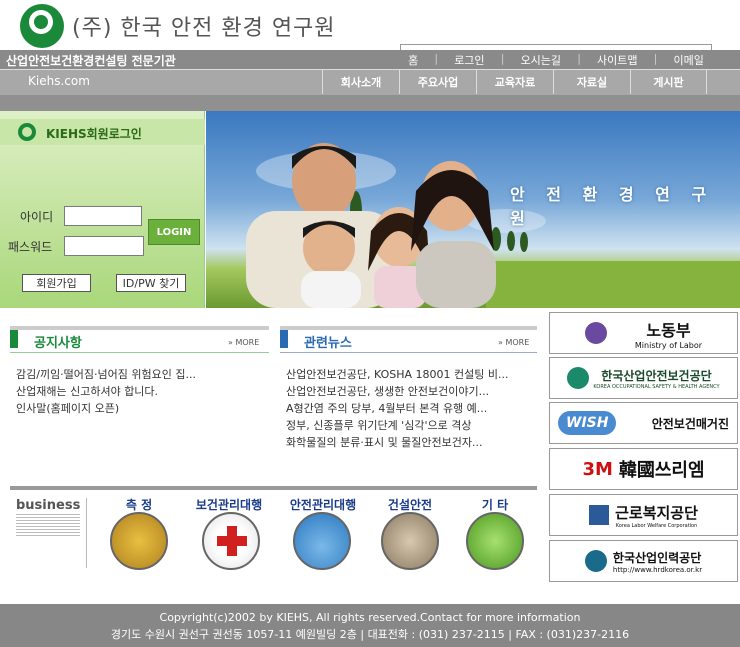 Image resolution: width=740 pixels, height=647 pixels. I want to click on site-name: Kiehs.com, so click(59, 81).